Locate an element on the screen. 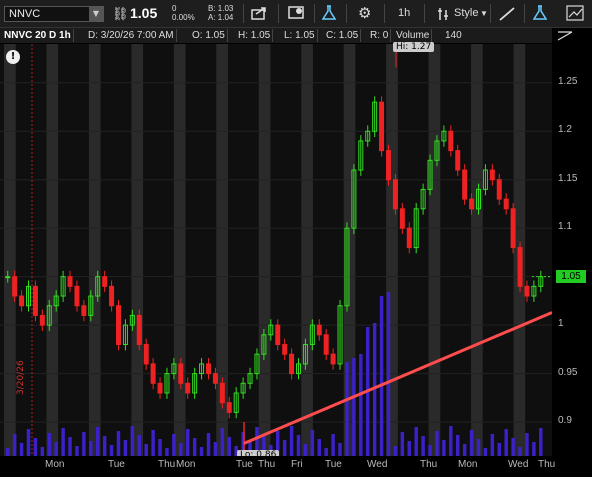  info-icon: ! is located at coordinates (13, 57).